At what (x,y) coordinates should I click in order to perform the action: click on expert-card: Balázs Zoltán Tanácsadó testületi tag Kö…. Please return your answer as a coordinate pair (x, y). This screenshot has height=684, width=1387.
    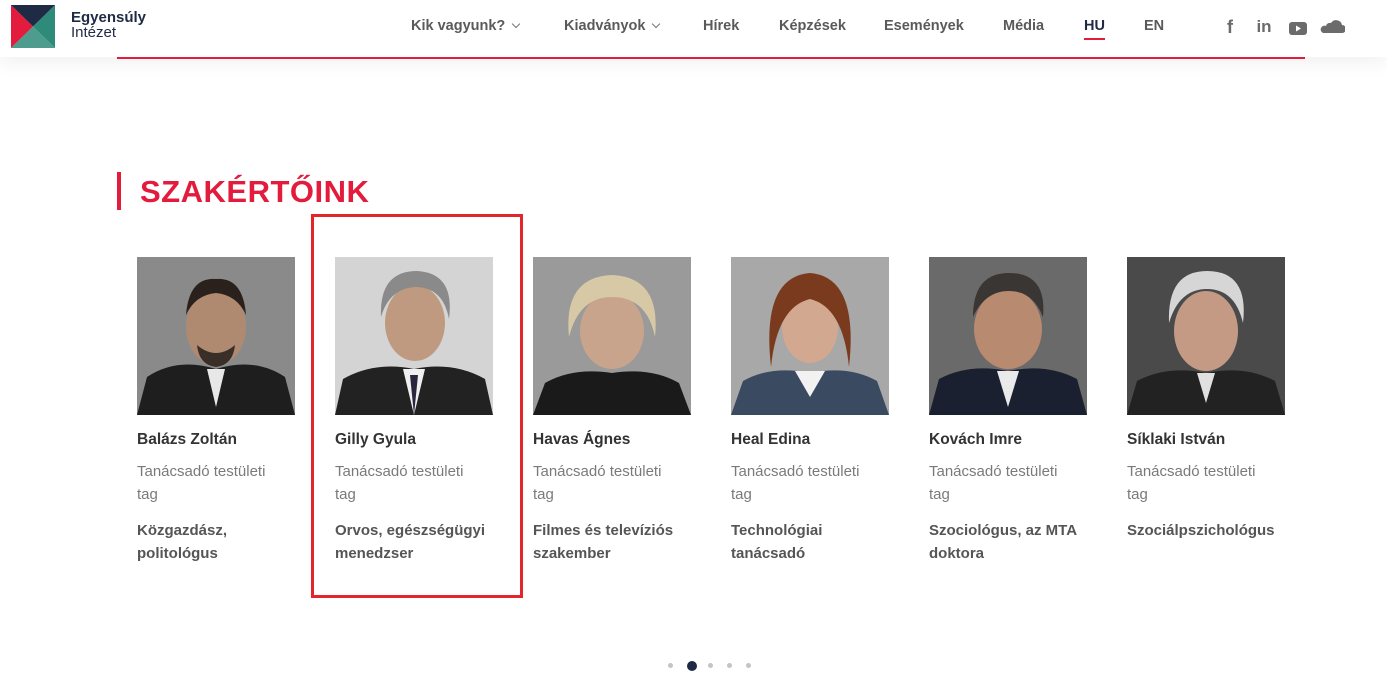
    Looking at the image, I should click on (224, 411).